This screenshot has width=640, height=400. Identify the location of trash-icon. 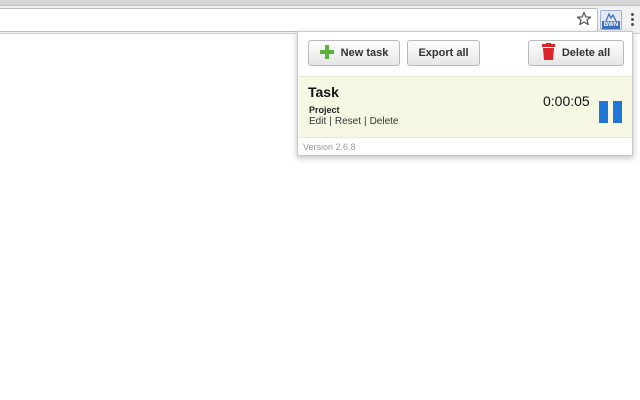
(548, 53).